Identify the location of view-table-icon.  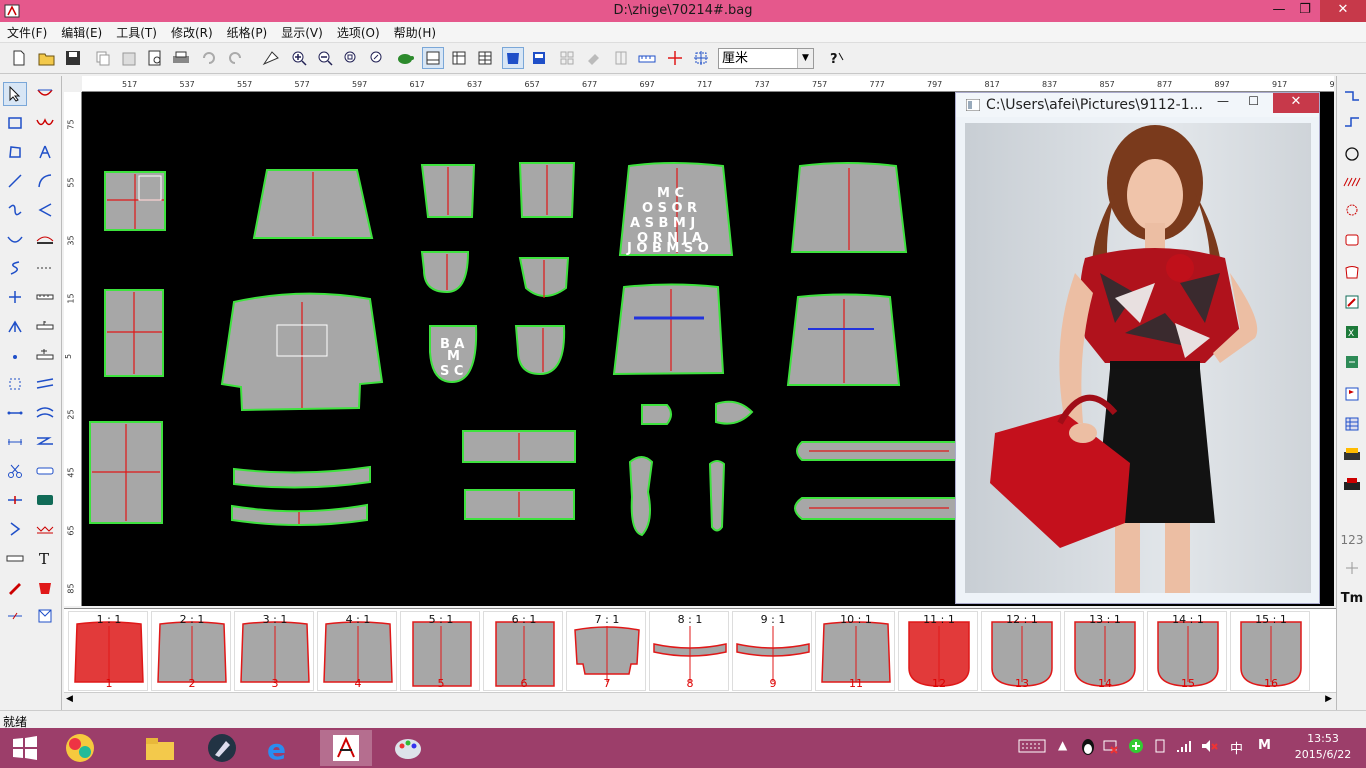
(485, 58).